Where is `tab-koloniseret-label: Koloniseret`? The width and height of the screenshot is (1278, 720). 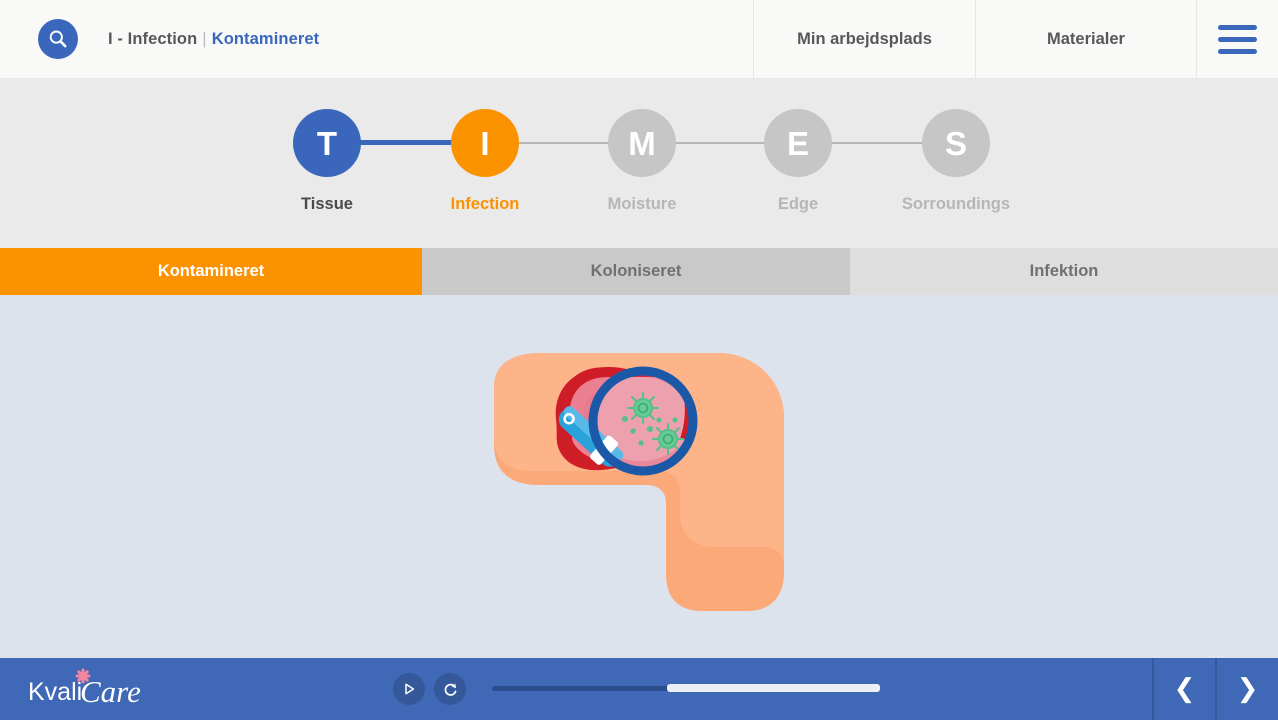
tab-koloniseret-label: Koloniseret is located at coordinates (636, 271).